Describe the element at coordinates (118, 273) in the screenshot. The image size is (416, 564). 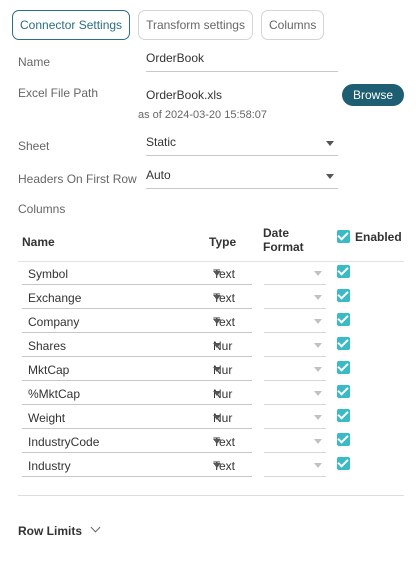
I see `column-name-input: Symbol` at that location.